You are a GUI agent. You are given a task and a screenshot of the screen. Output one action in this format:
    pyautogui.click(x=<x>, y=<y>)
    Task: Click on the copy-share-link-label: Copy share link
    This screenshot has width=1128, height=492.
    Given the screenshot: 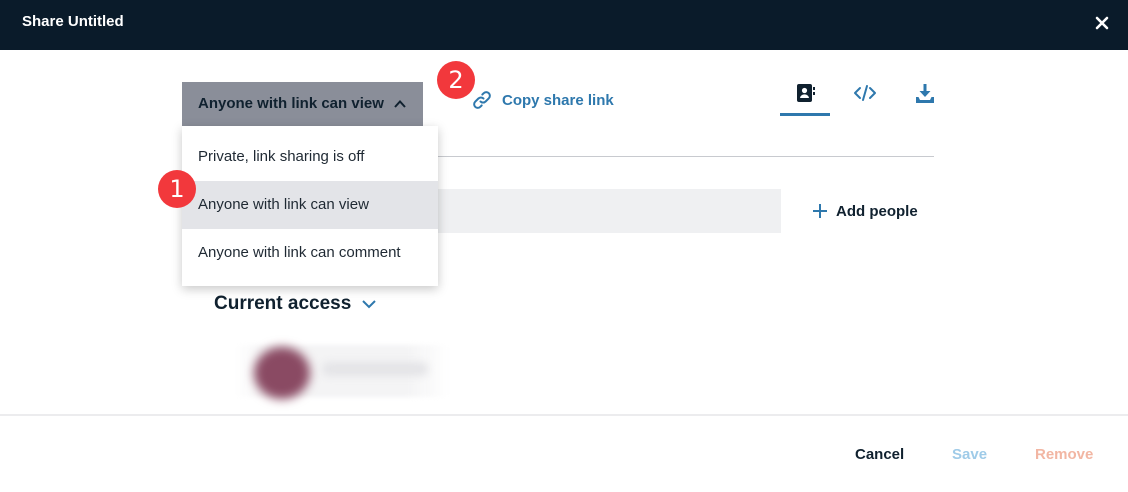 What is the action you would take?
    pyautogui.click(x=558, y=100)
    